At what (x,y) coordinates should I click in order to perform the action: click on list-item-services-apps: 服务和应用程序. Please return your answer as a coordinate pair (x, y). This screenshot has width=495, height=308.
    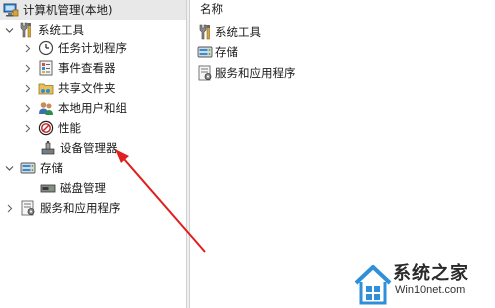
    Looking at the image, I should click on (246, 73).